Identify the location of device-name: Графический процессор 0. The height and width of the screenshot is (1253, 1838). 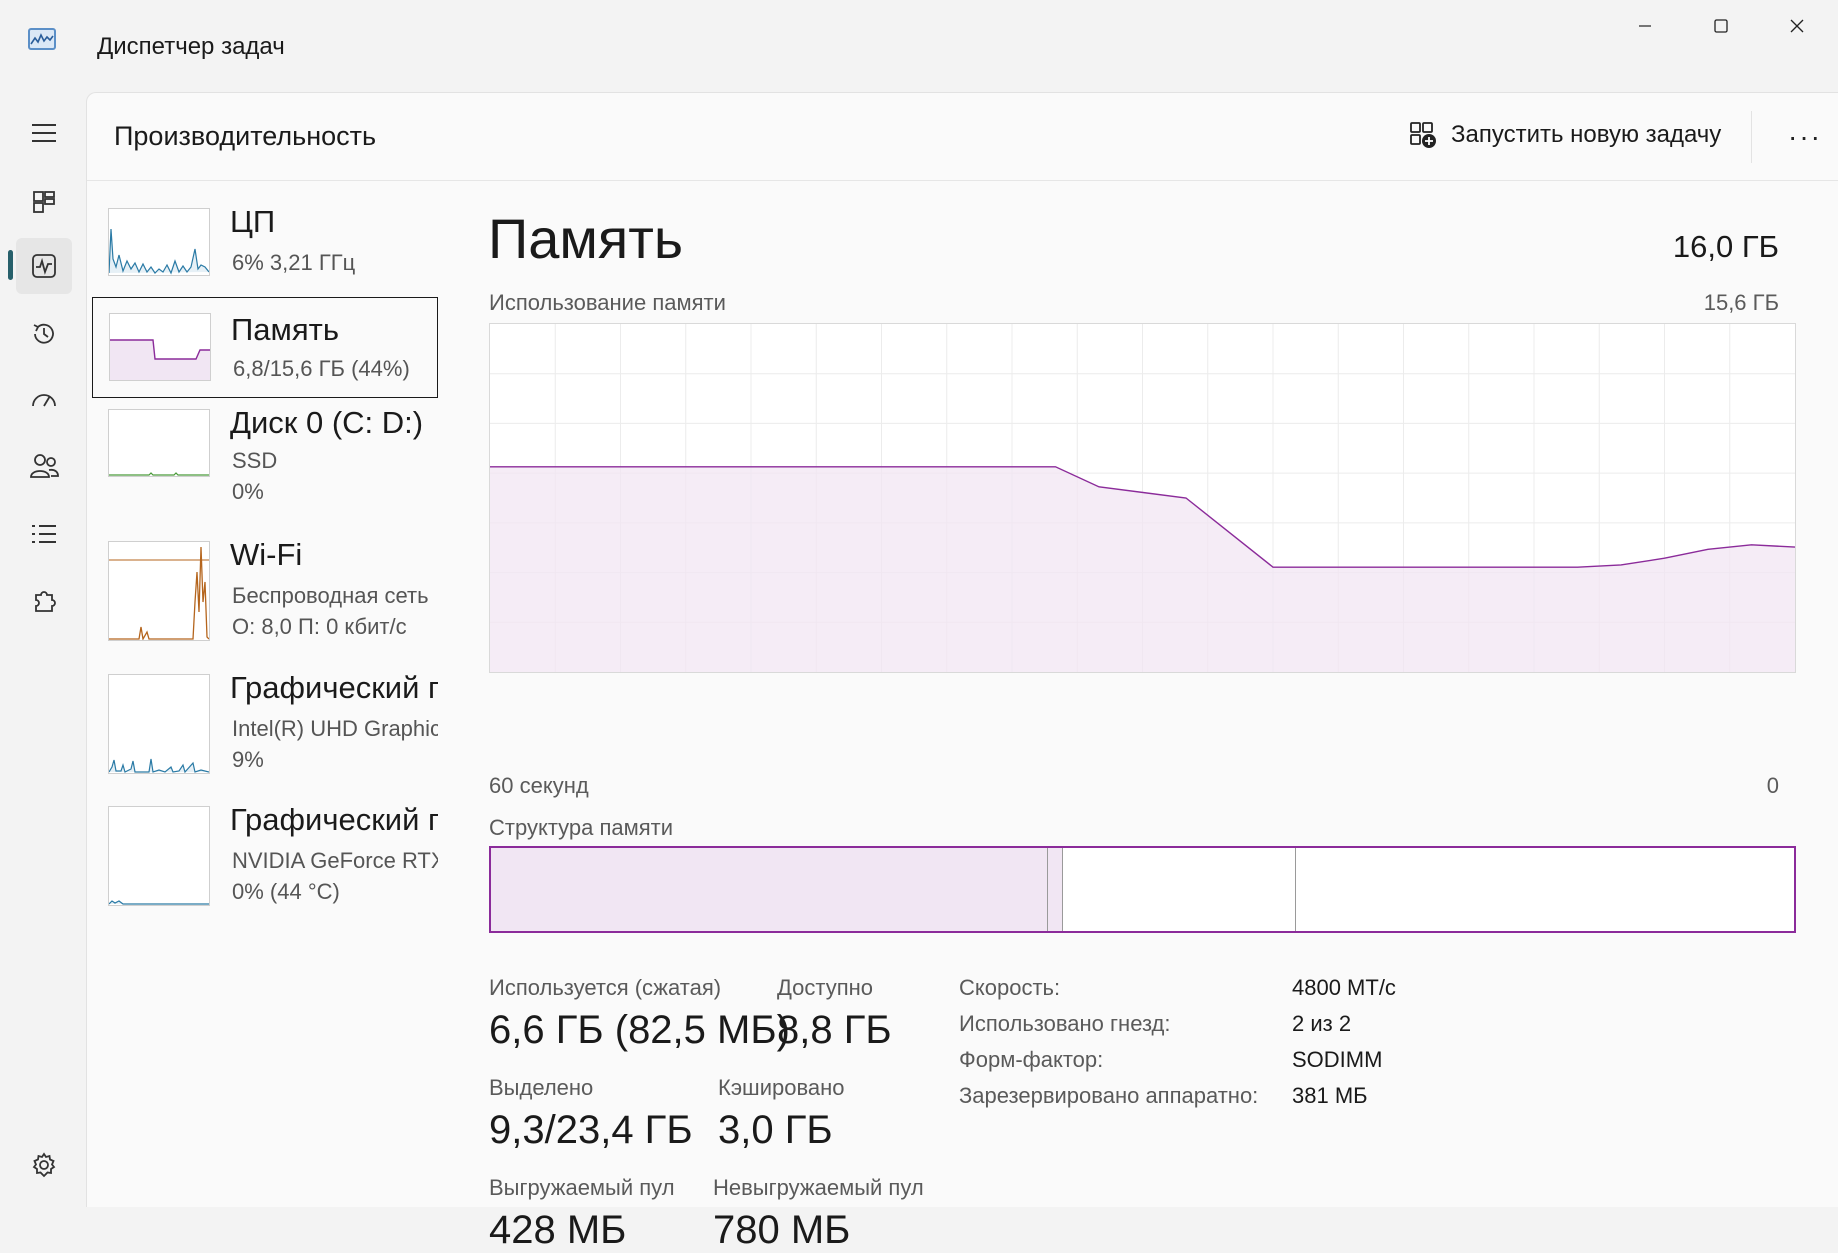
(334, 687).